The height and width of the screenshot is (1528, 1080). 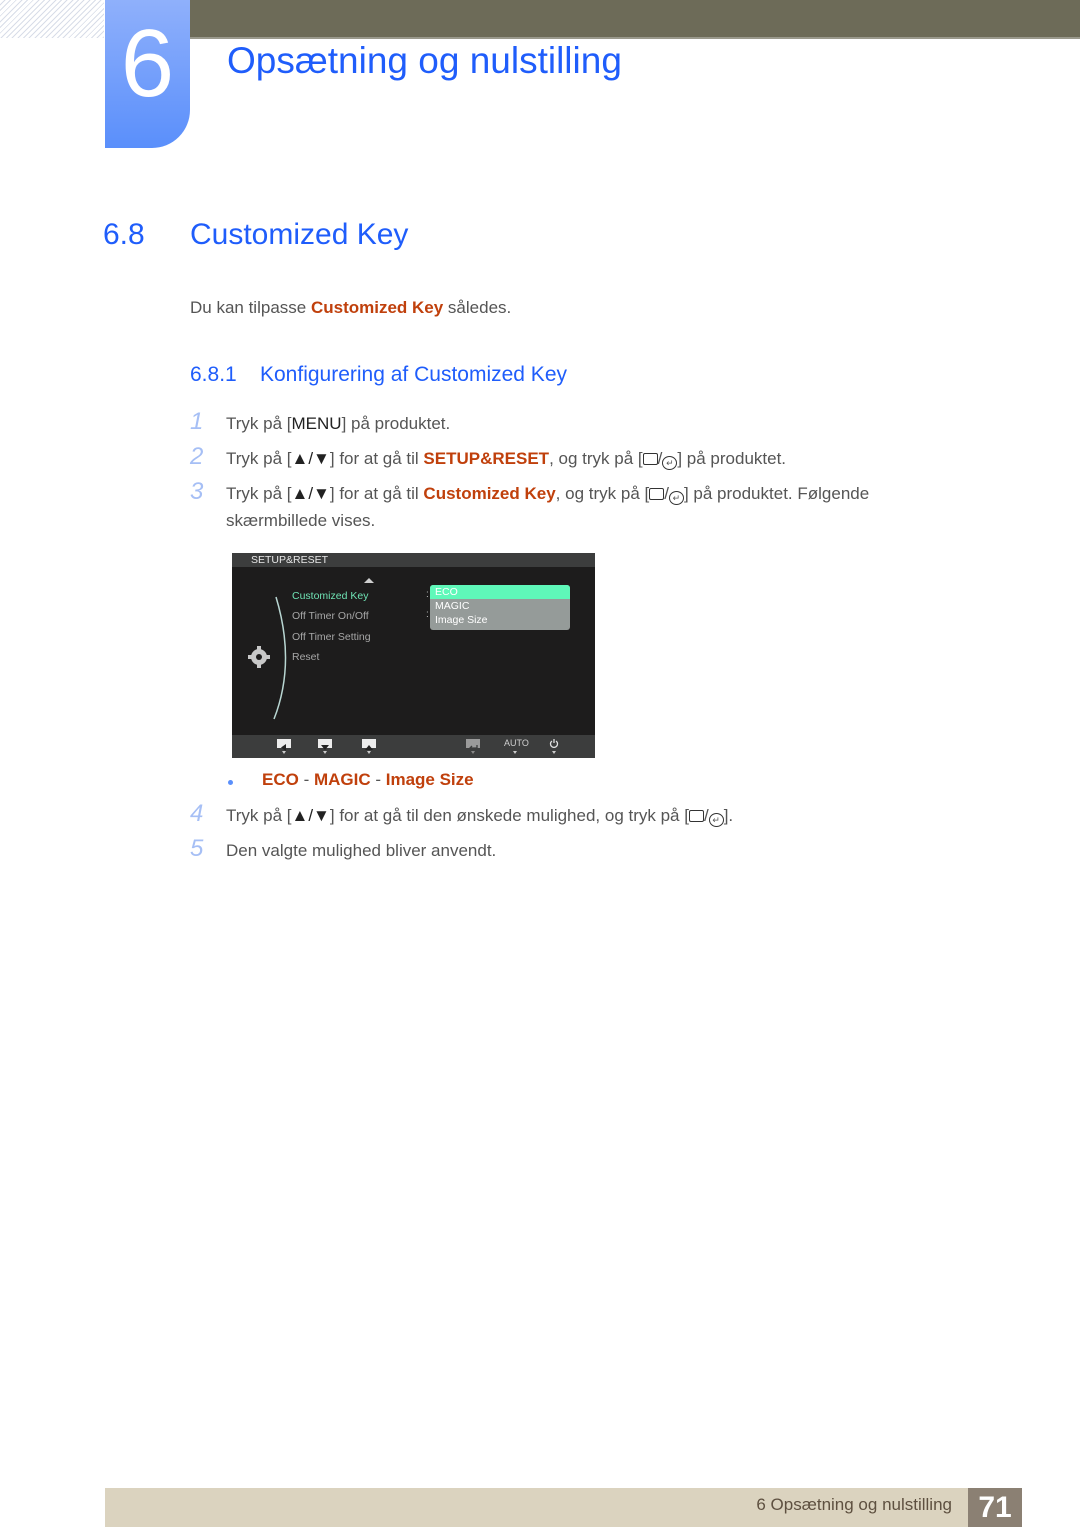 I want to click on subsection-title: Konfigurering af Customized Key, so click(x=413, y=374).